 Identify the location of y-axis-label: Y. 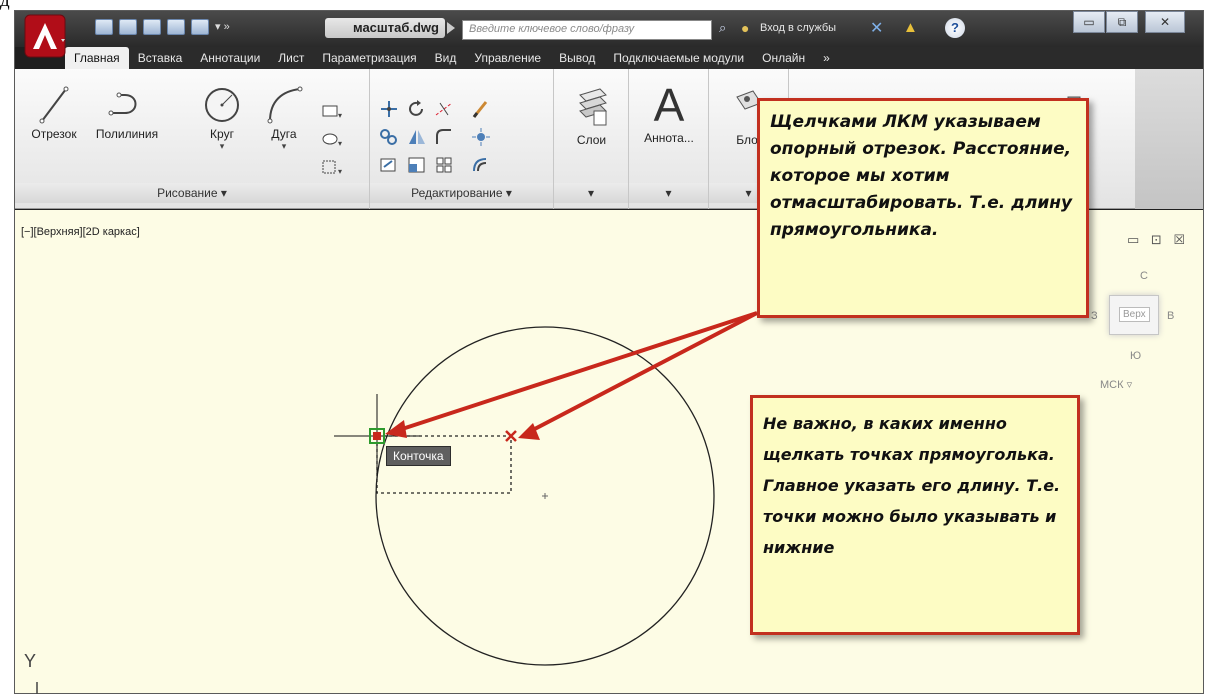
(30, 661).